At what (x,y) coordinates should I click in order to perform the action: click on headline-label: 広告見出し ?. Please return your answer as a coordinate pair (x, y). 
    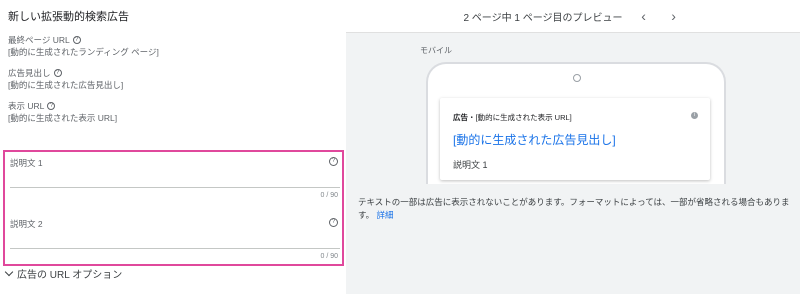
    Looking at the image, I should click on (35, 73).